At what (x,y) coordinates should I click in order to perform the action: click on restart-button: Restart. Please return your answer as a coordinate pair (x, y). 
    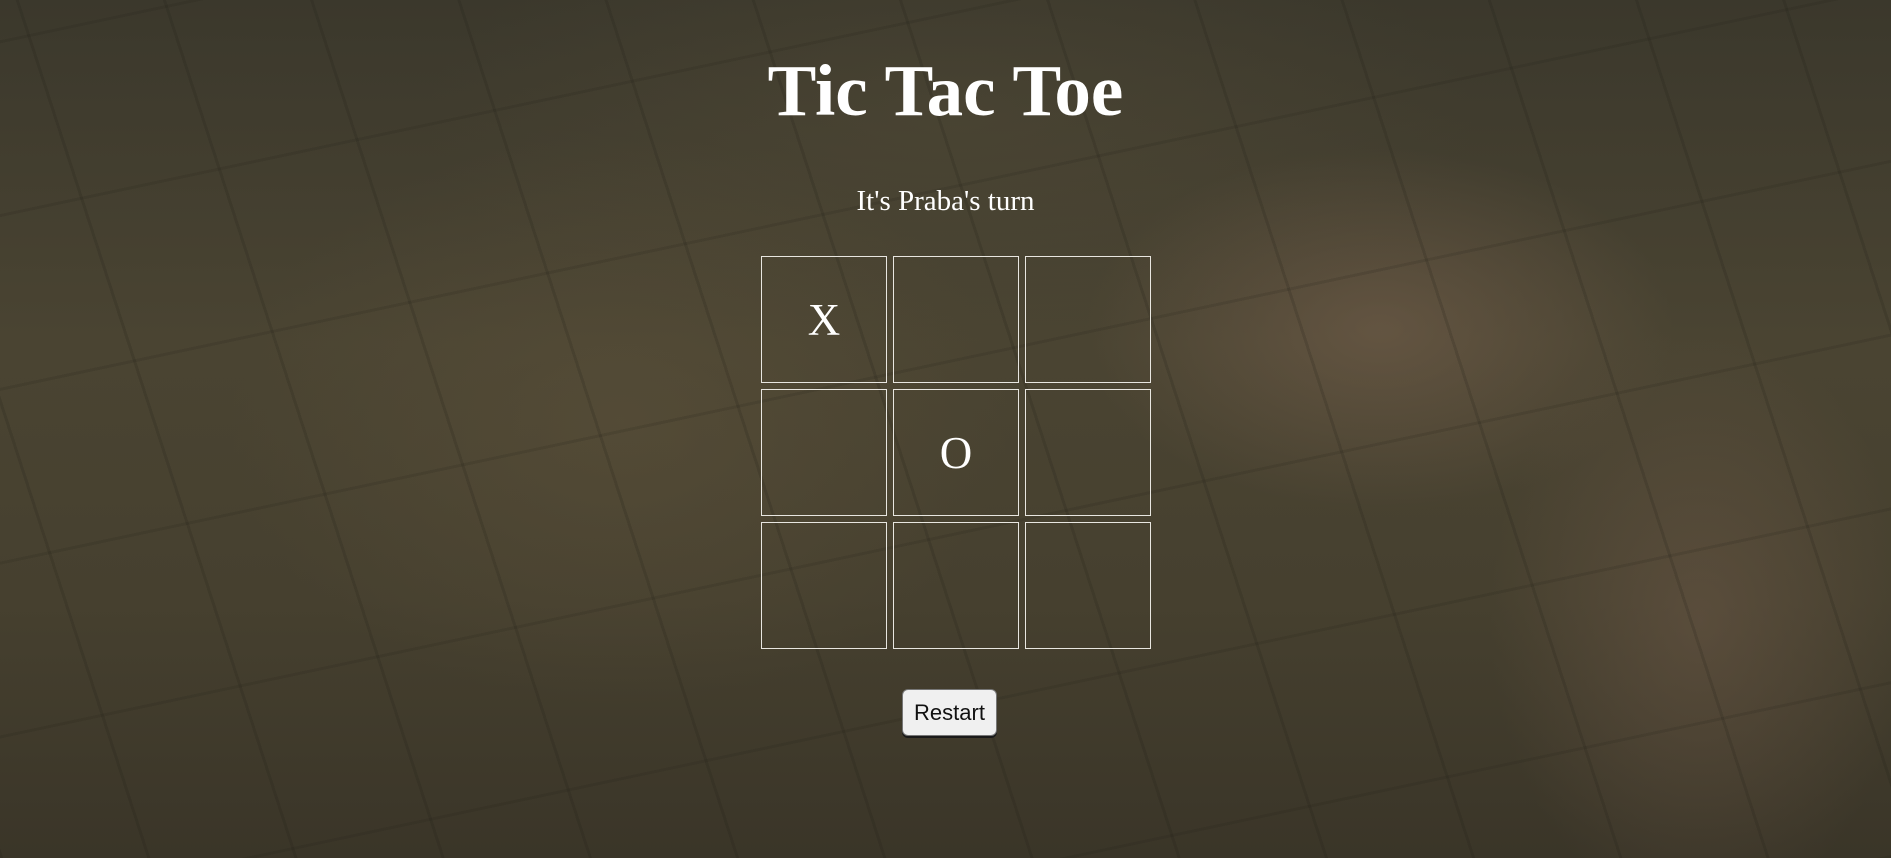
    Looking at the image, I should click on (949, 712).